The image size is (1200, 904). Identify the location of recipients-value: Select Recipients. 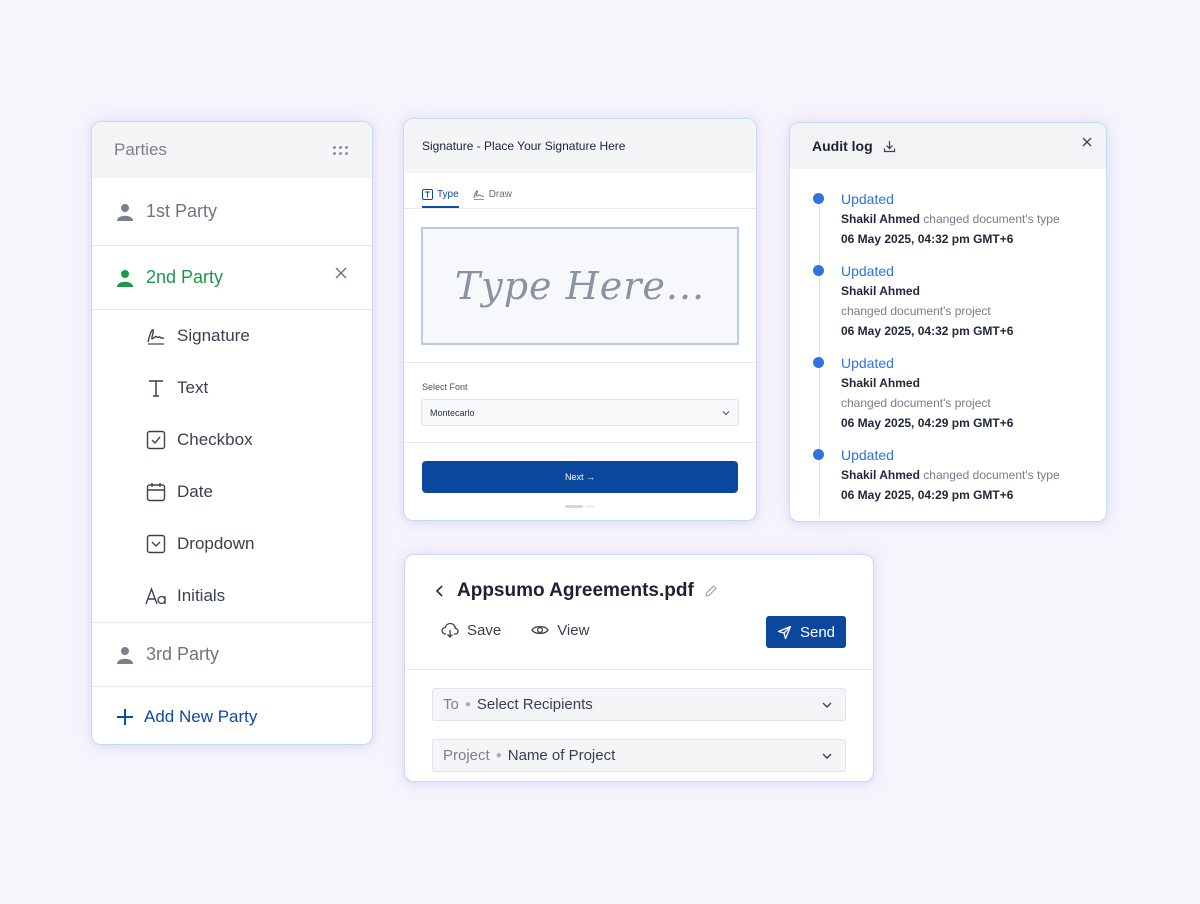
(534, 704).